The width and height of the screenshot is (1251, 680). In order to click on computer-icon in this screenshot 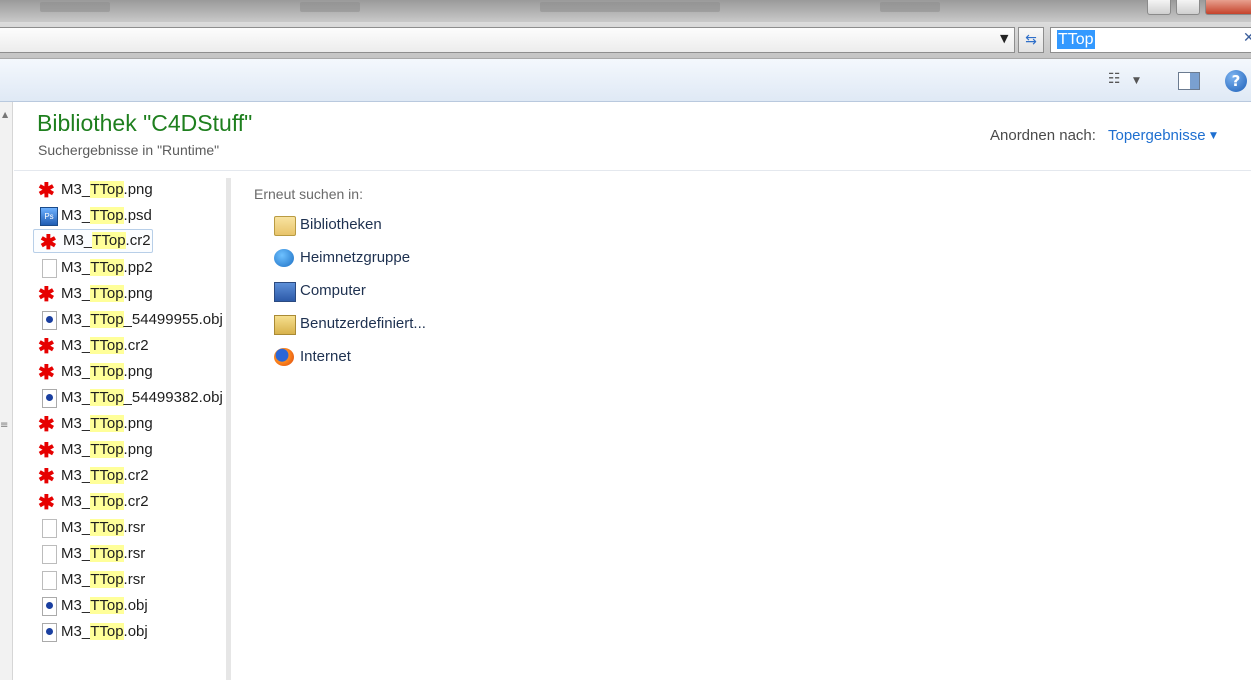, I will do `click(285, 292)`.